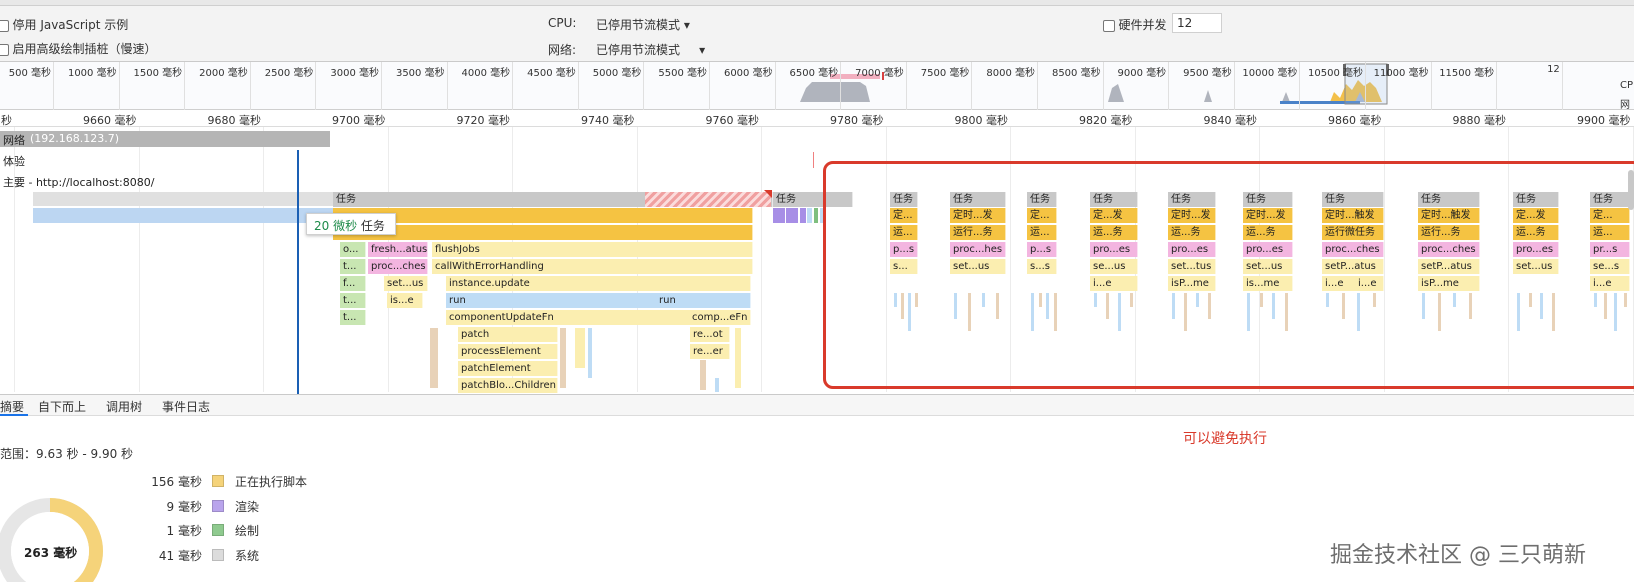 This screenshot has height=582, width=1634. I want to click on ruler-tick-label: 9740 毫秒, so click(608, 120).